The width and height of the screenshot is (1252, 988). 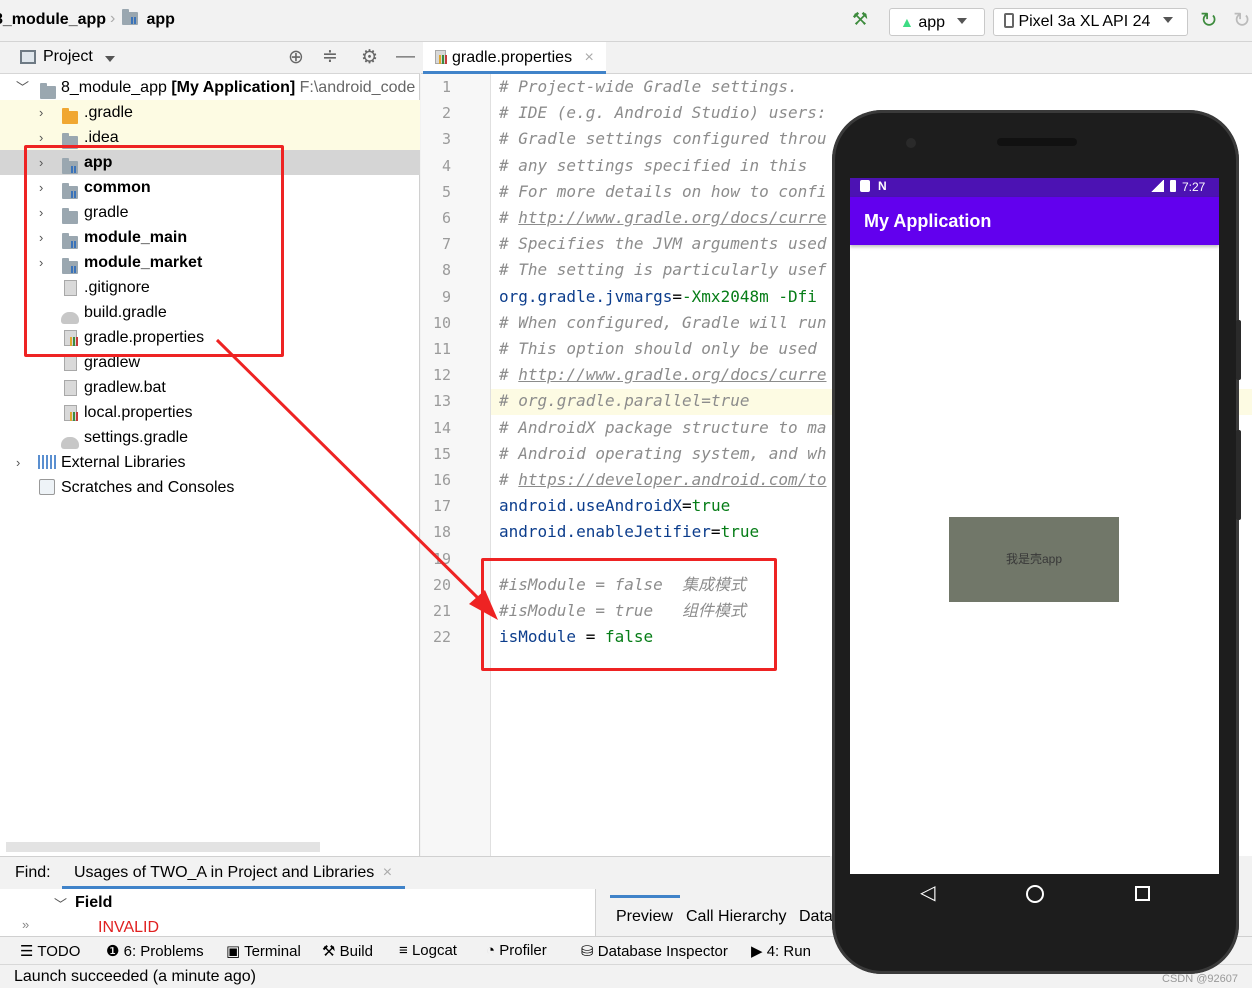 What do you see at coordinates (587, 951) in the screenshot?
I see `database-icon: ⛁` at bounding box center [587, 951].